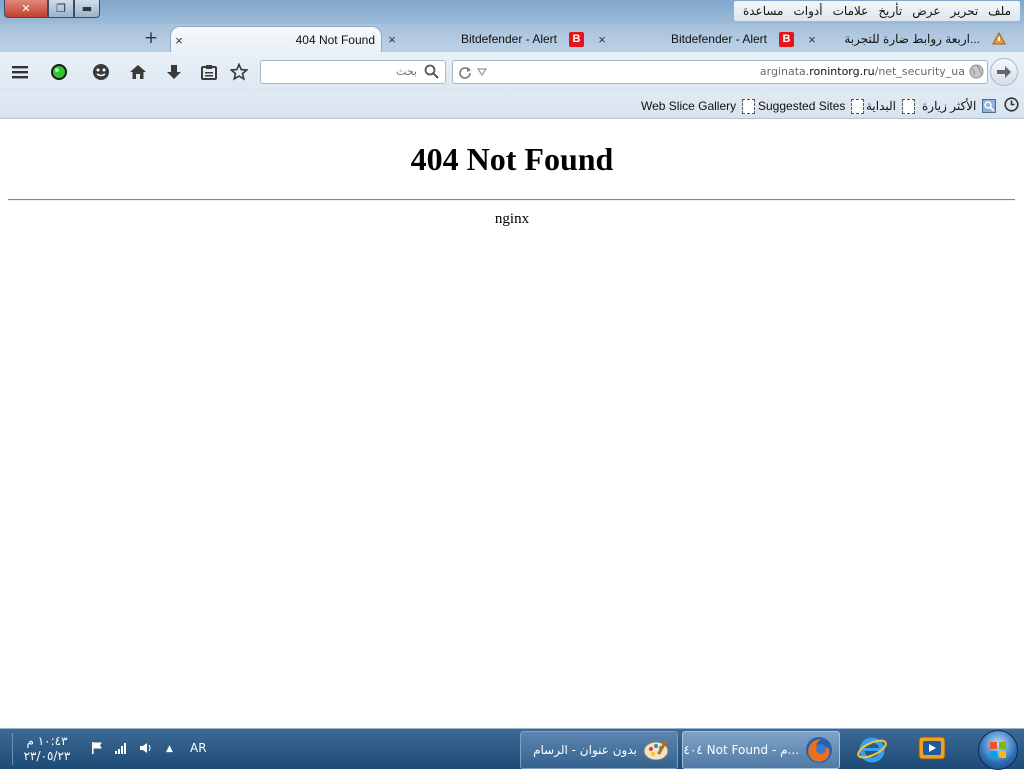 Image resolution: width=1024 pixels, height=773 pixels. Describe the element at coordinates (872, 749) in the screenshot. I see `internet-explorer-icon` at that location.